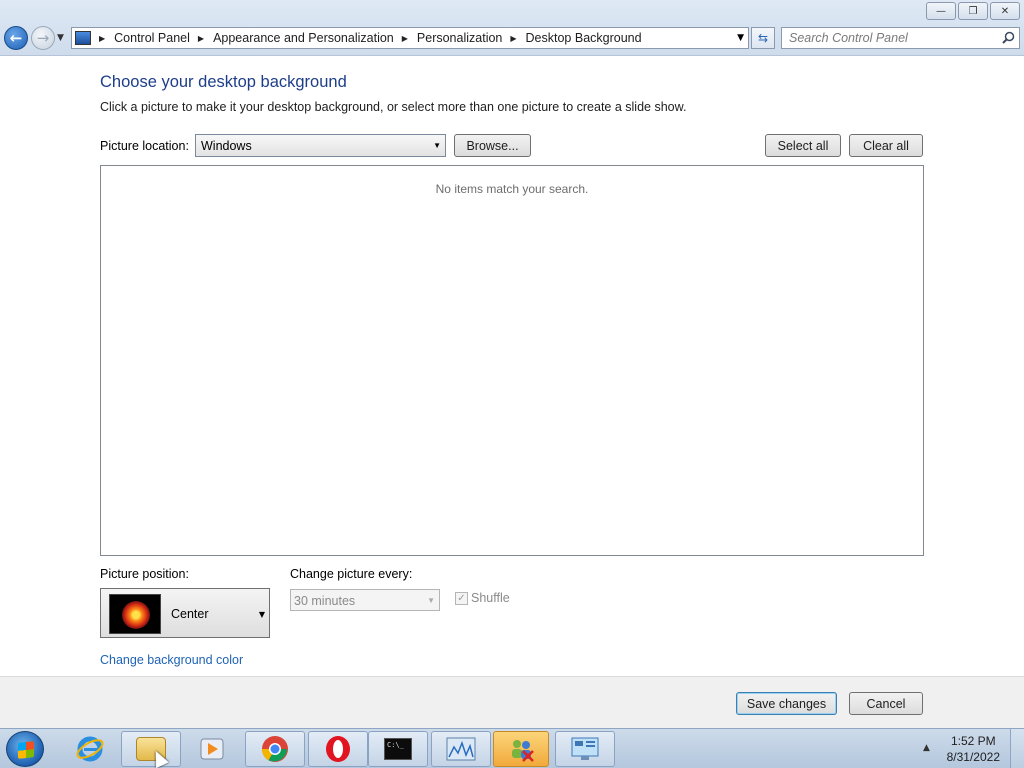 The image size is (1024, 768). What do you see at coordinates (365, 600) in the screenshot?
I see `change-interval-dropdown: 30 minutes ▼` at bounding box center [365, 600].